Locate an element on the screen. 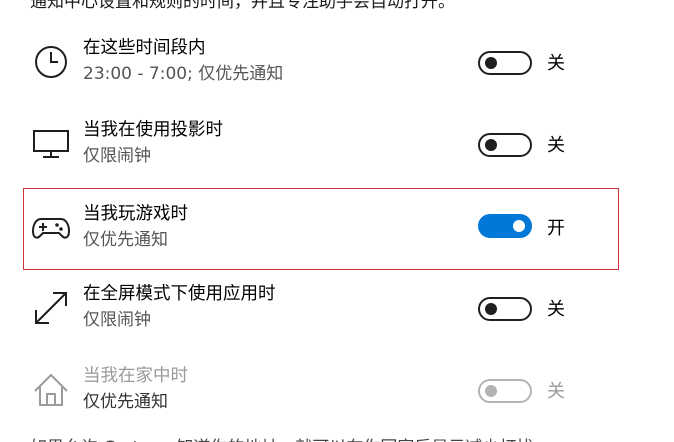 Image resolution: width=674 pixels, height=442 pixels. description-text-top: 通知中心设置和规则的时间，并且专注助手会自动打开。 is located at coordinates (242, 6).